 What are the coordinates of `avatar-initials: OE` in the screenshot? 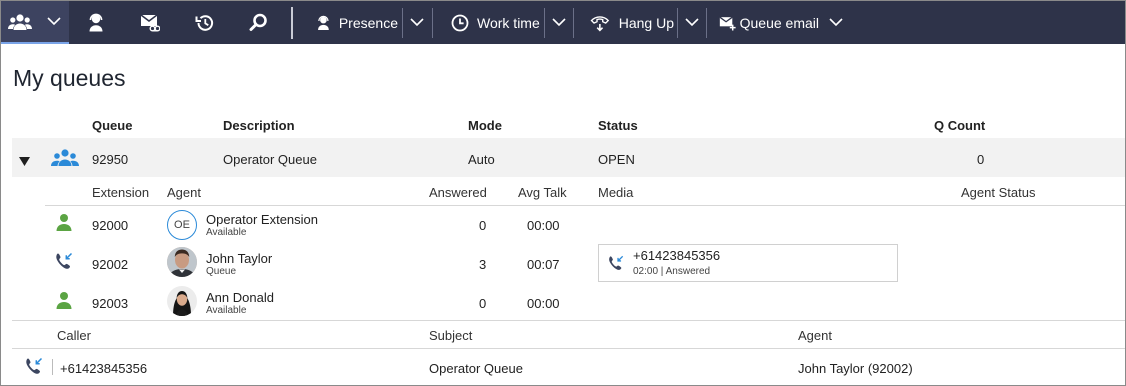 It's located at (182, 225).